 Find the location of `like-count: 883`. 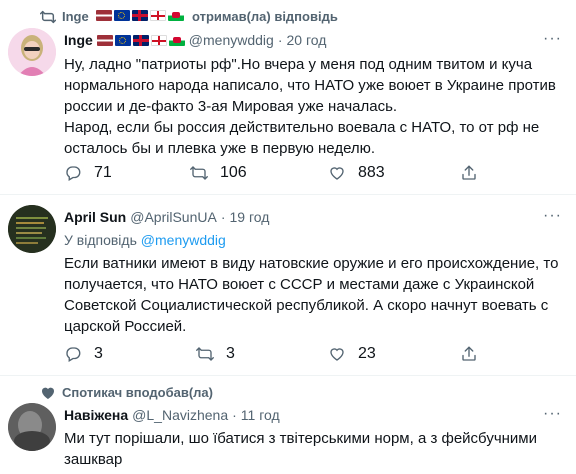

like-count: 883 is located at coordinates (371, 172).